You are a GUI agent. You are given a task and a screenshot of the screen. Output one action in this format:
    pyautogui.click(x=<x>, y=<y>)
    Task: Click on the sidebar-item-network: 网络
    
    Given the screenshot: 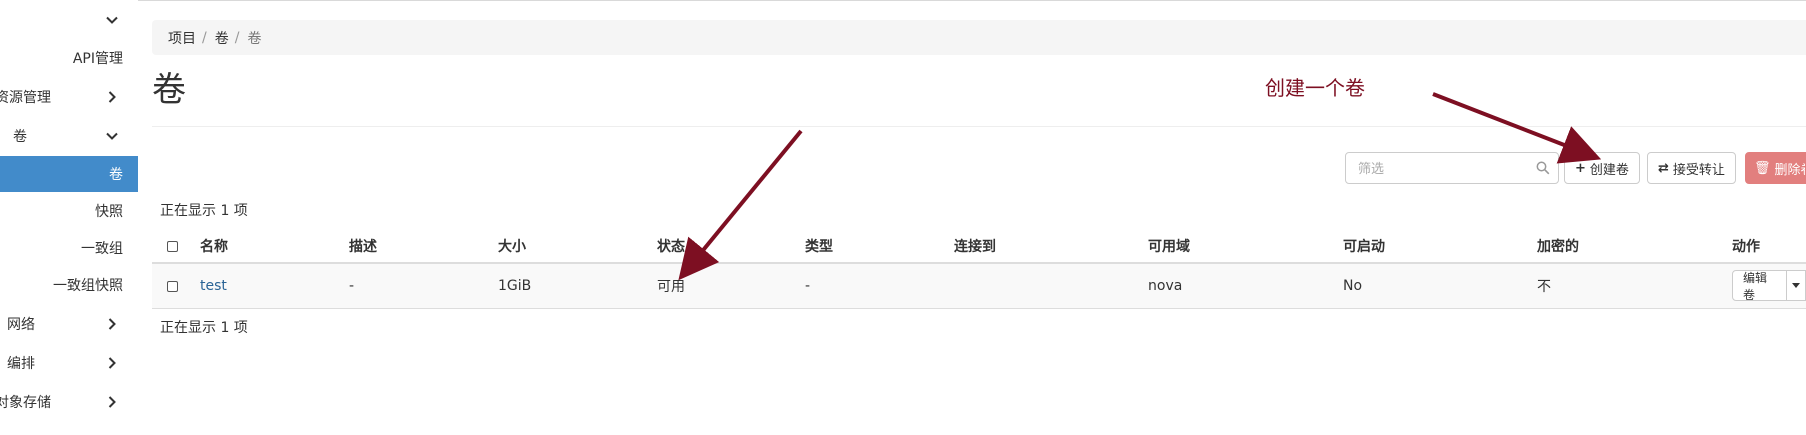 What is the action you would take?
    pyautogui.click(x=69, y=324)
    